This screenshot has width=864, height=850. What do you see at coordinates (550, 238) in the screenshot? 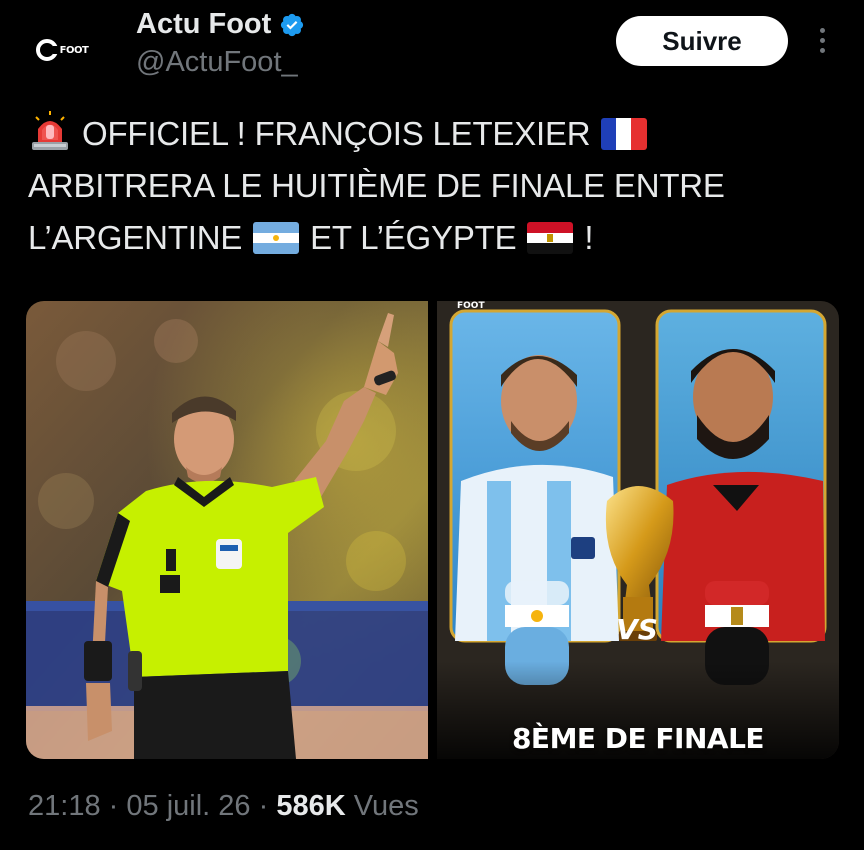
I see `flag-egypt-icon` at bounding box center [550, 238].